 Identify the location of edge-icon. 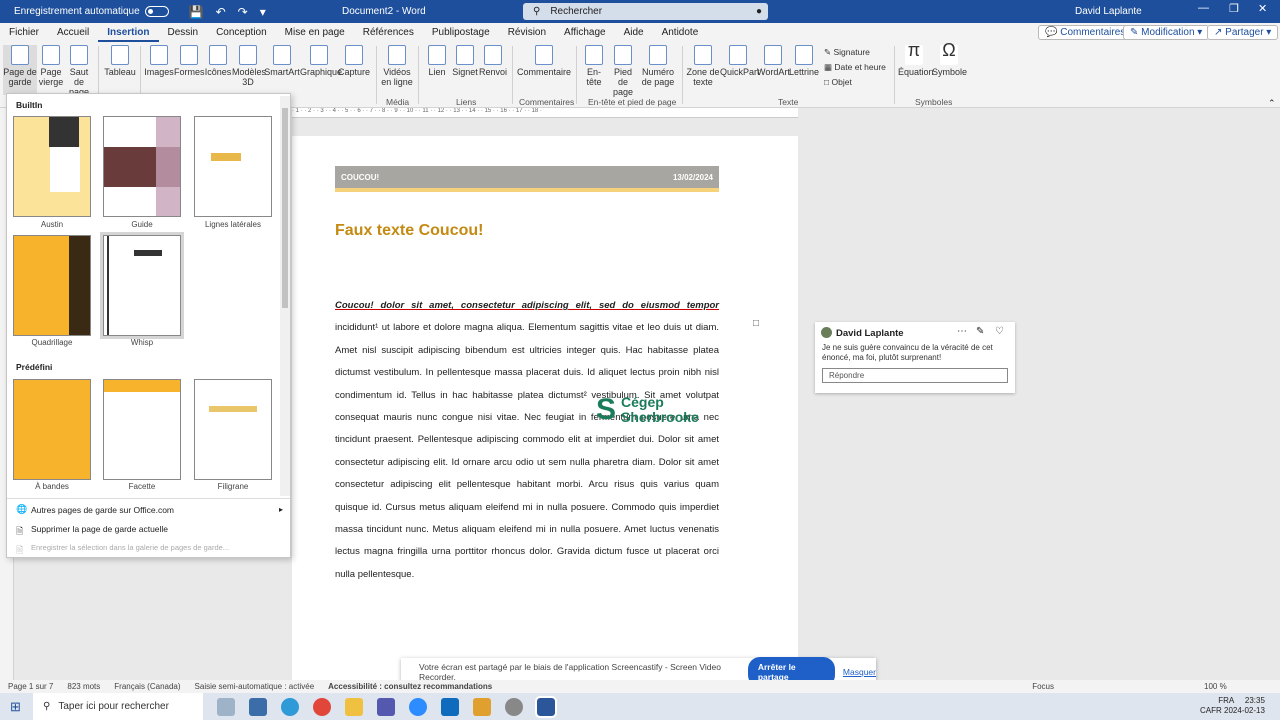
(290, 706).